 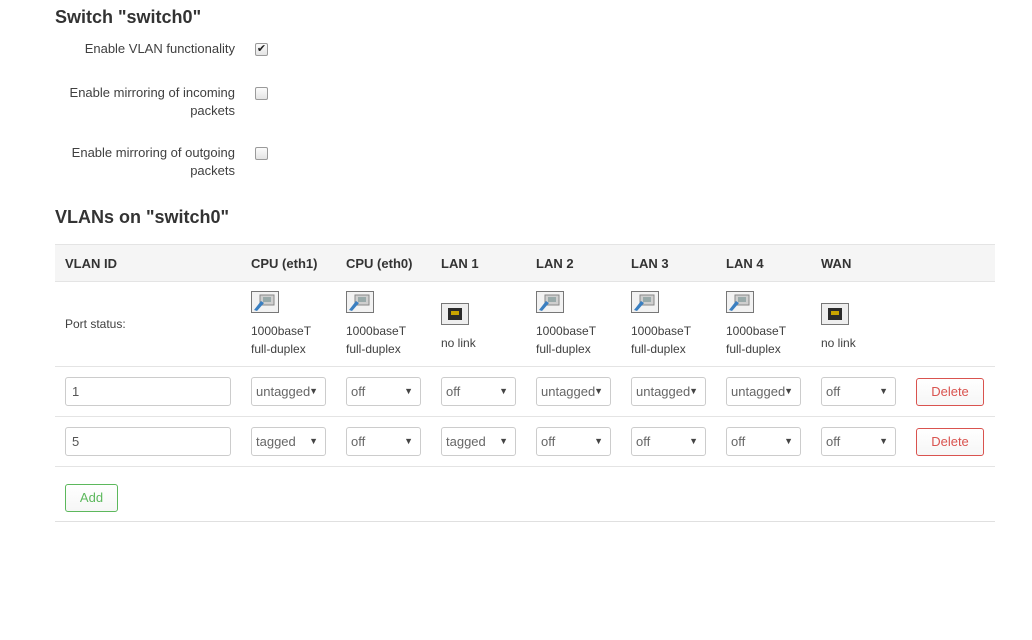 I want to click on port-select-lan3: untagged ▼, so click(x=668, y=391).